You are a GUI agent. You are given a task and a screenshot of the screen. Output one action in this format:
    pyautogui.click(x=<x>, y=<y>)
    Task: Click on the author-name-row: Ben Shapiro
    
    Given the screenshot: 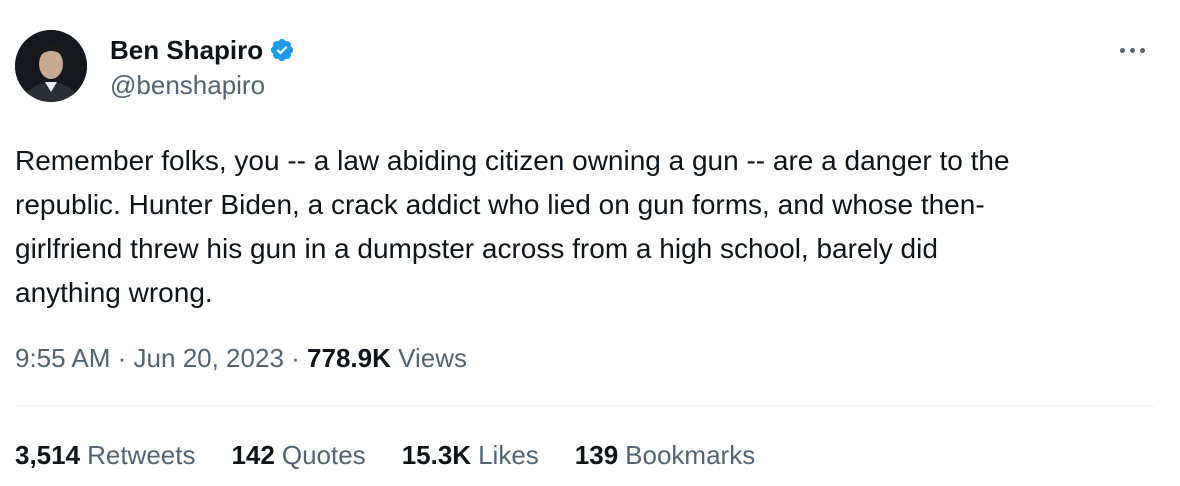 What is the action you would take?
    pyautogui.click(x=202, y=50)
    